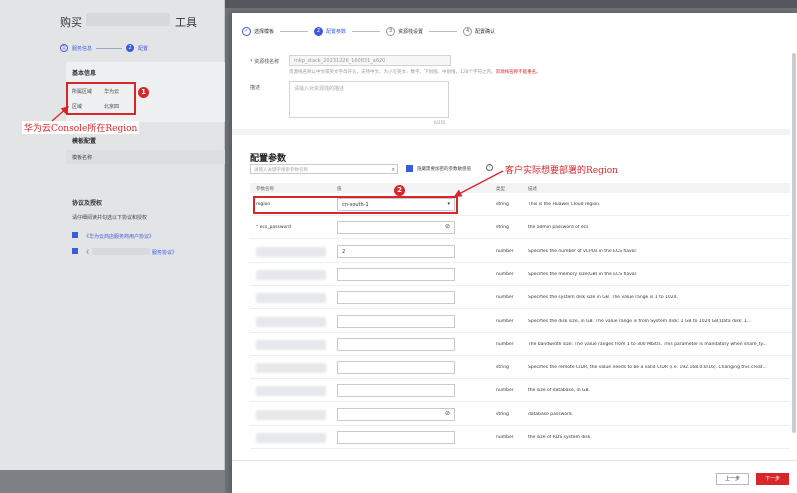 This screenshot has width=797, height=493. Describe the element at coordinates (411, 32) in the screenshot. I see `wizard-step-3-label: 资源栈设置` at that location.